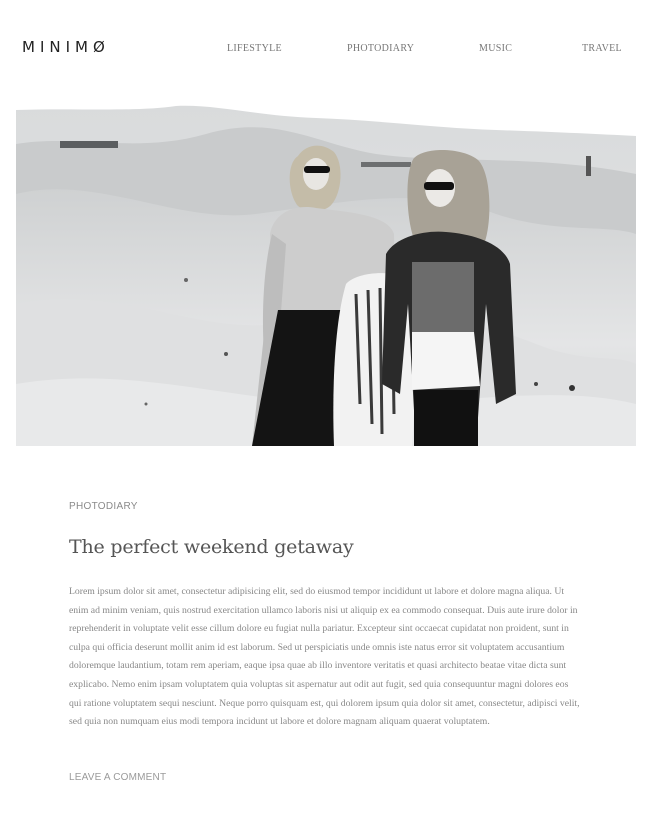 The height and width of the screenshot is (830, 648). Describe the element at coordinates (254, 48) in the screenshot. I see `nav-item-lifestyle: LIFESTYLE` at that location.